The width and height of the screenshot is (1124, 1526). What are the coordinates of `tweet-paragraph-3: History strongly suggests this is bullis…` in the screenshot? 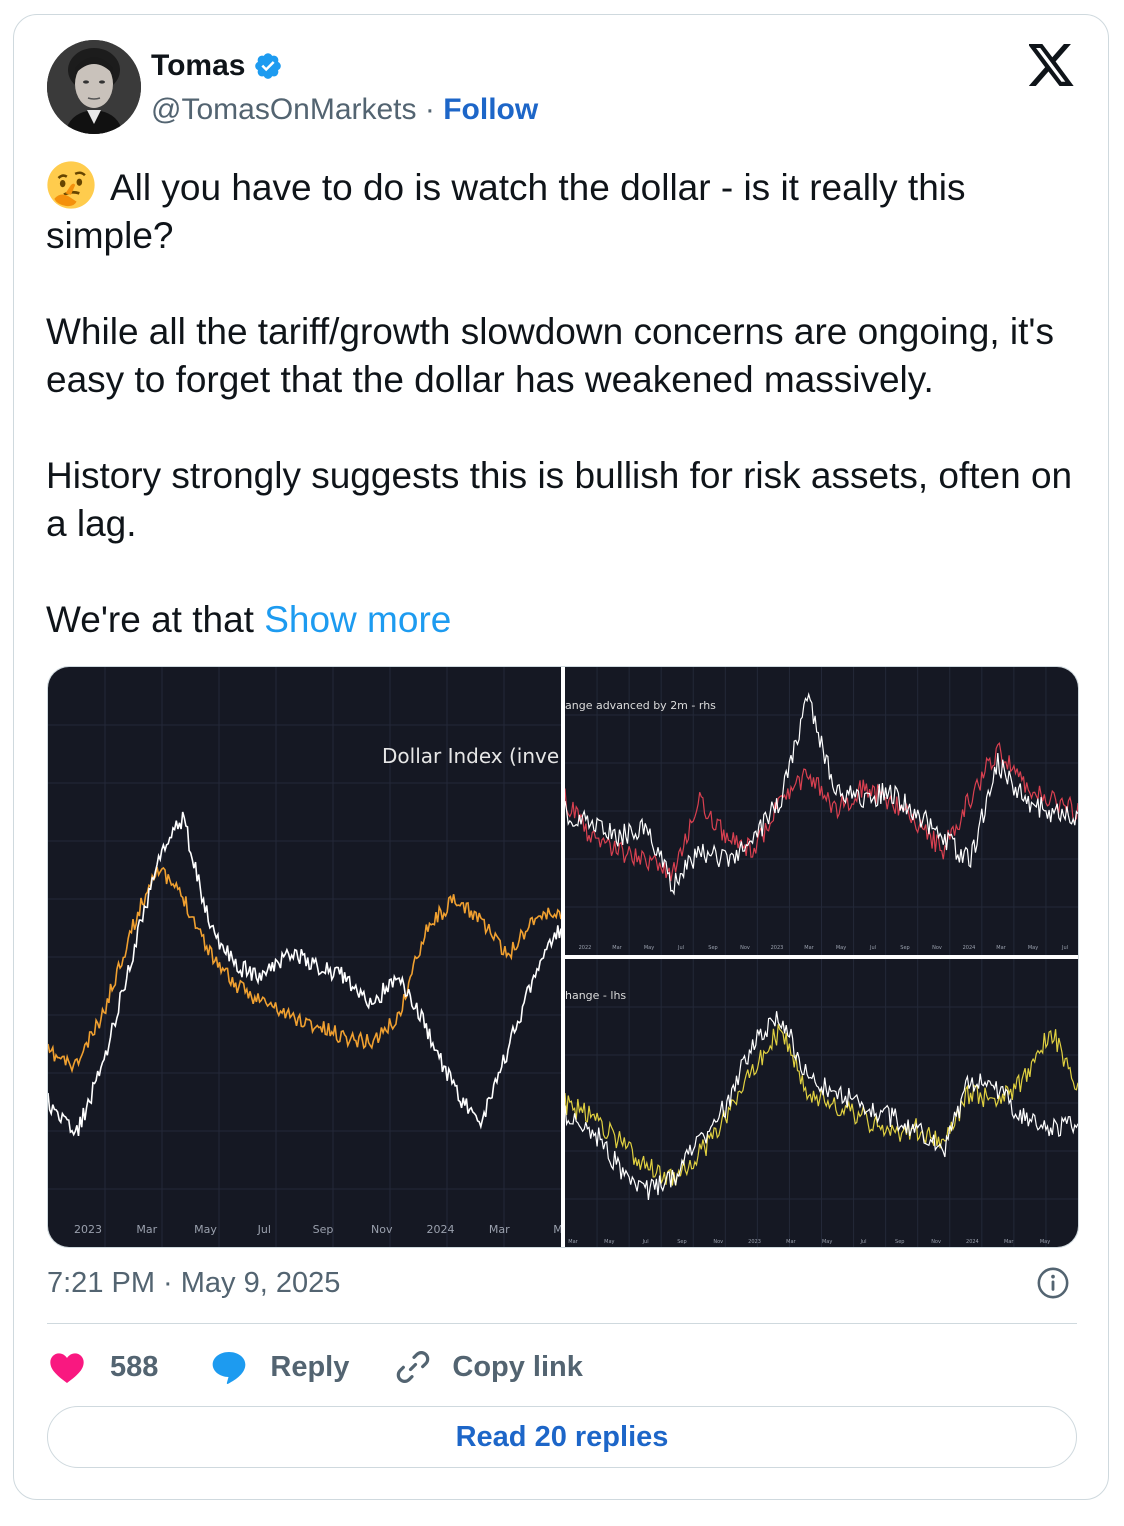 It's located at (559, 499).